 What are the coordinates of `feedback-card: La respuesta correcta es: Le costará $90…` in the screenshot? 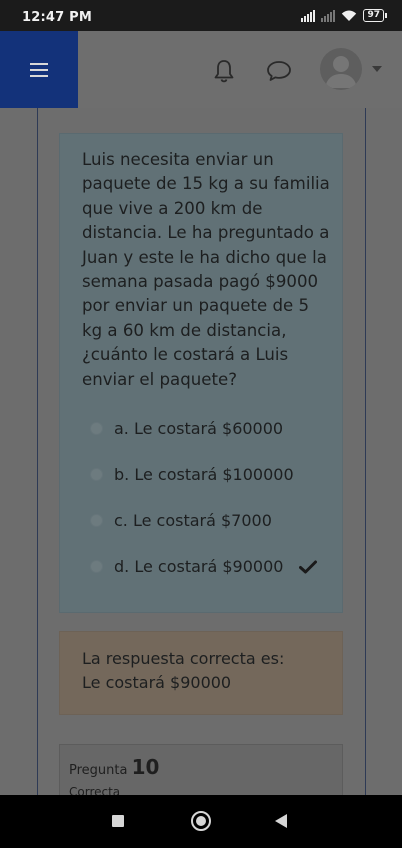 It's located at (201, 673).